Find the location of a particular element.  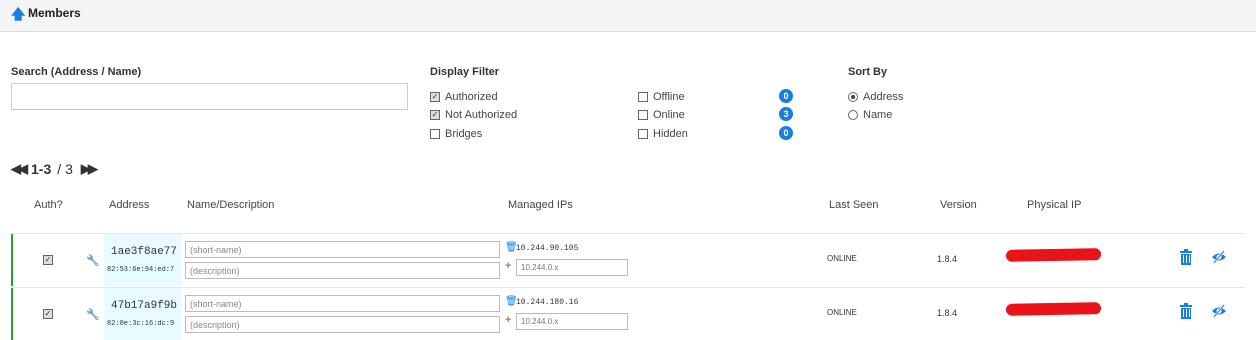

column-header-version: Version is located at coordinates (958, 205).